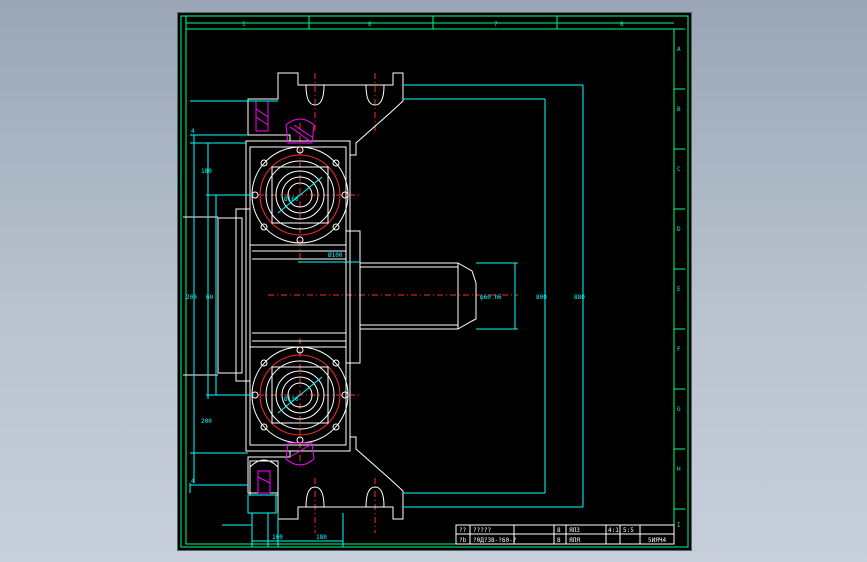 This screenshot has height=562, width=867. Describe the element at coordinates (574, 540) in the screenshot. I see `title-cell: ЯЛЯ` at that location.